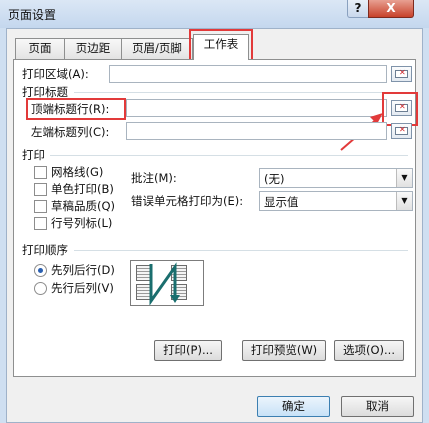  Describe the element at coordinates (400, 109) in the screenshot. I see `collapse-button-highlight` at that location.